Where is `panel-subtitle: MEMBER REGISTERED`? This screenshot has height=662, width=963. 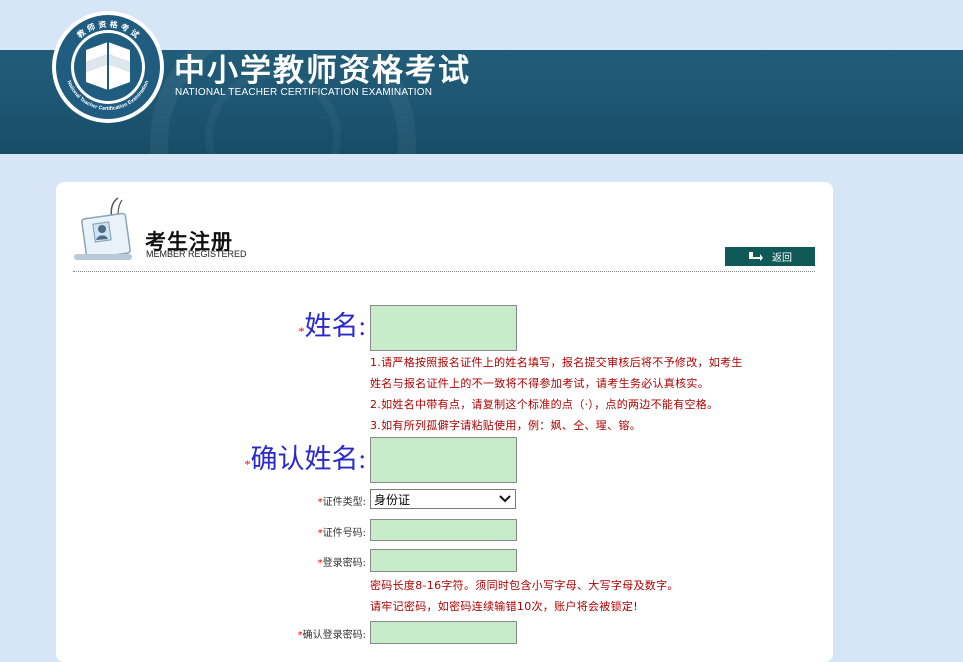 panel-subtitle: MEMBER REGISTERED is located at coordinates (196, 254).